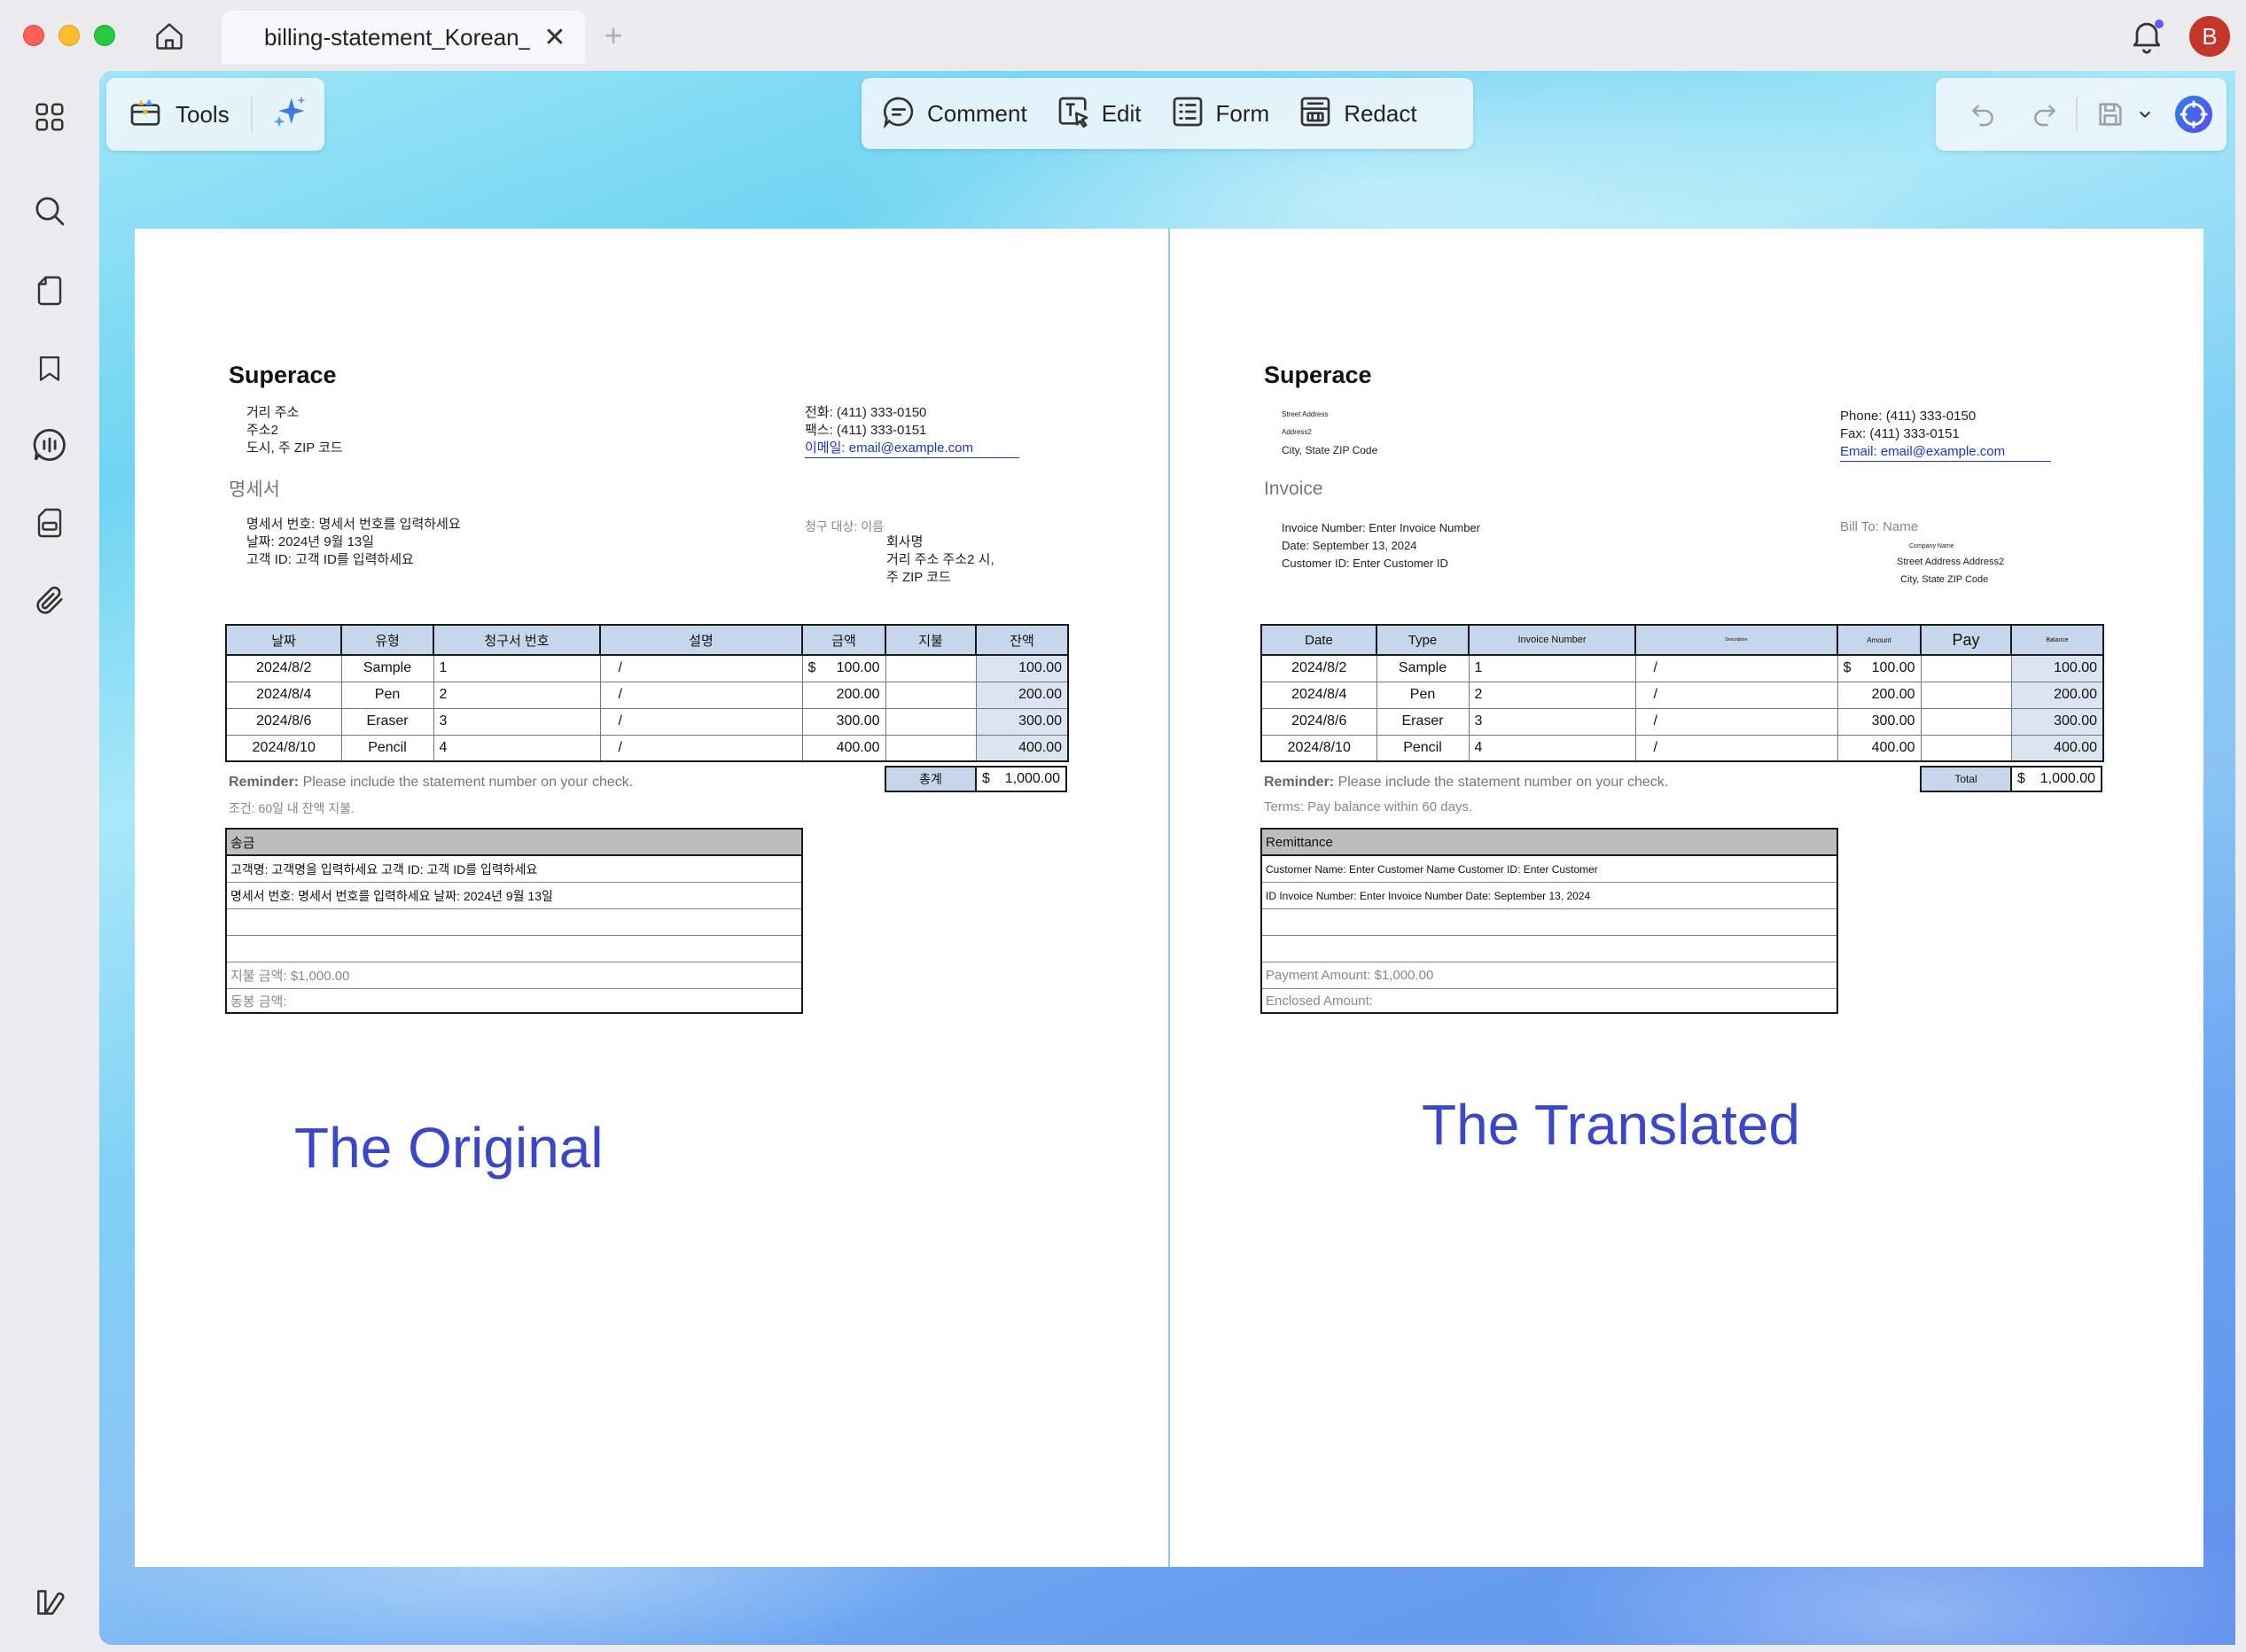  What do you see at coordinates (1931, 546) in the screenshot?
I see `bill-to-line: Company Name` at bounding box center [1931, 546].